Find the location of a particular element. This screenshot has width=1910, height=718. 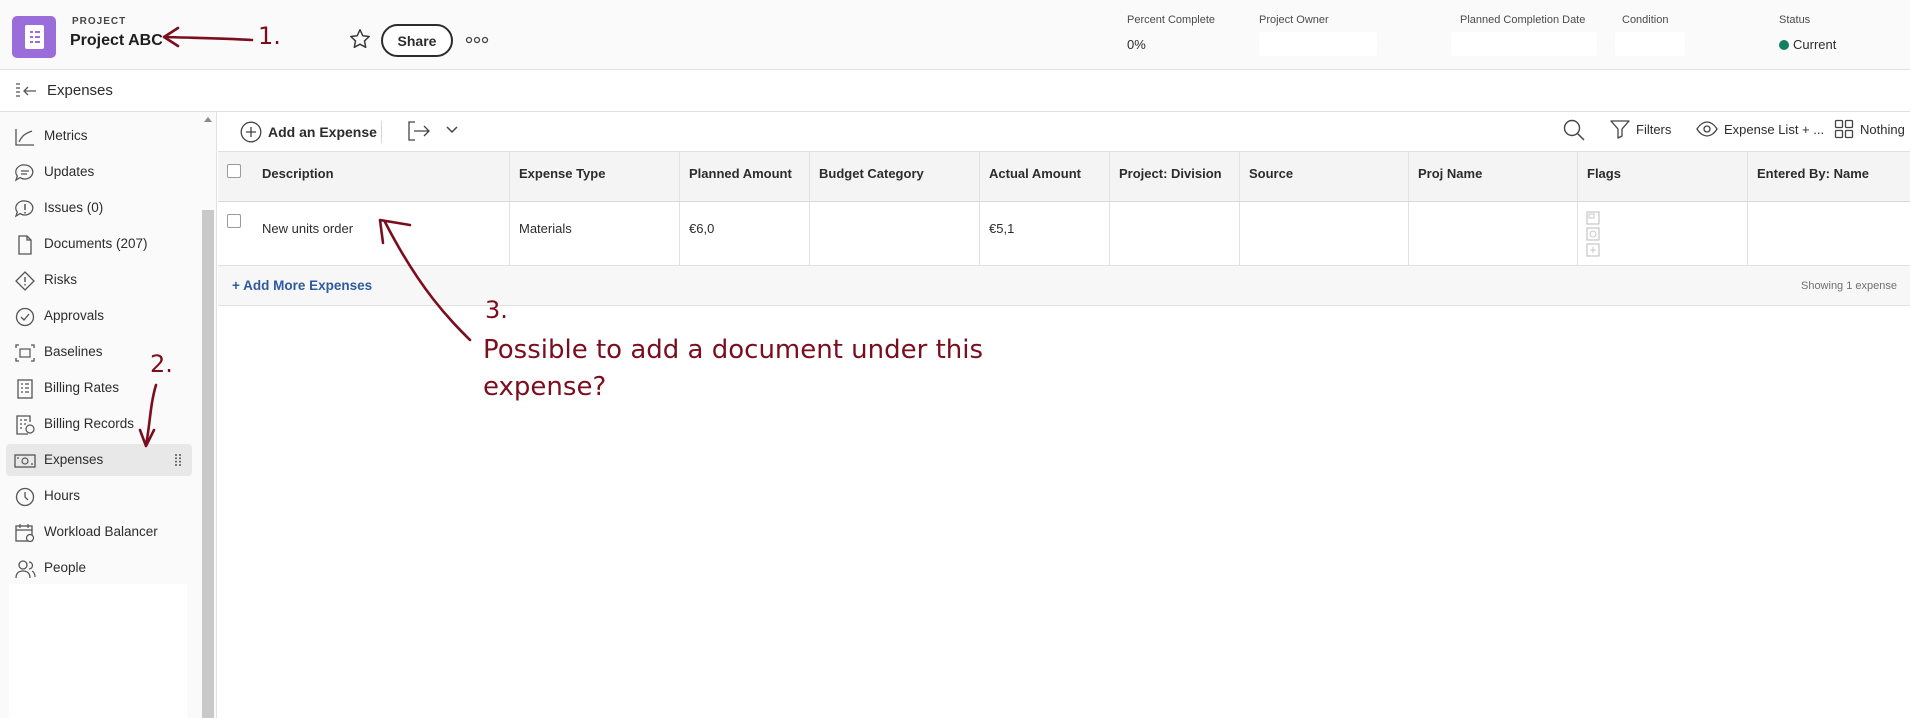

condition-field: Condition is located at coordinates (1650, 35).